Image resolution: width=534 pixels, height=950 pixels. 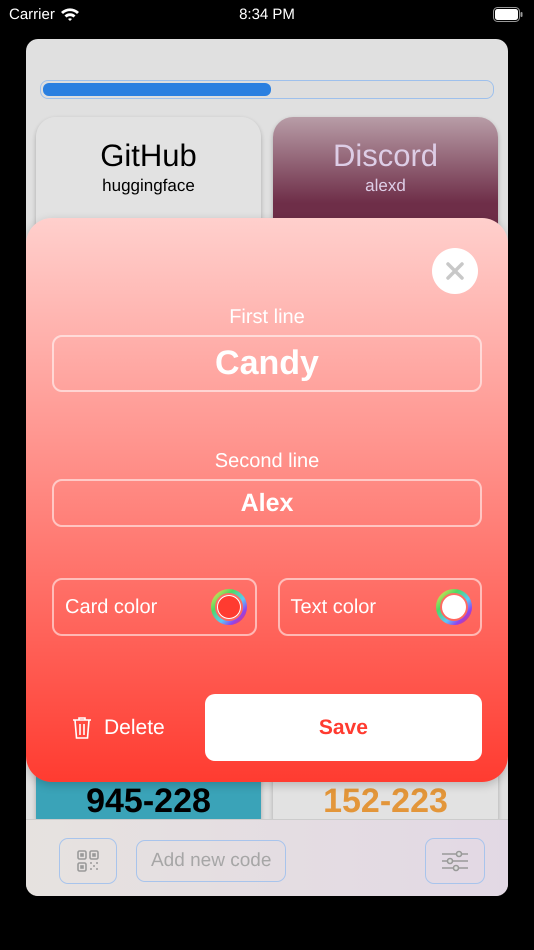 What do you see at coordinates (148, 800) in the screenshot?
I see `card-code: 945-228` at bounding box center [148, 800].